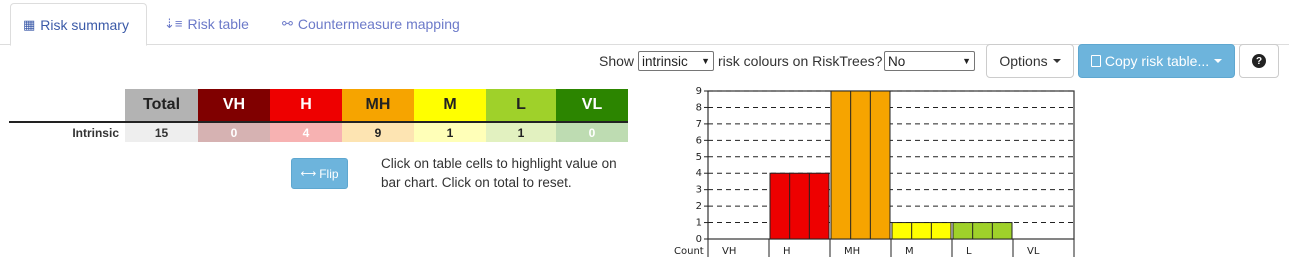 The width and height of the screenshot is (1289, 271). Describe the element at coordinates (729, 251) in the screenshot. I see `x-tick-label: VH` at that location.